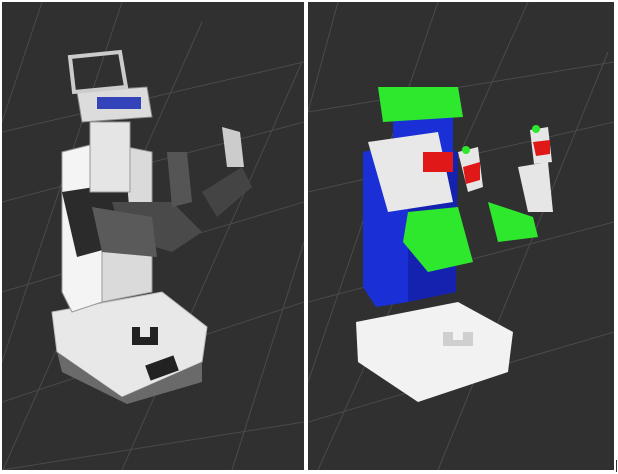 This screenshot has height=474, width=618. Describe the element at coordinates (616, 466) in the screenshot. I see `edge-marker` at that location.